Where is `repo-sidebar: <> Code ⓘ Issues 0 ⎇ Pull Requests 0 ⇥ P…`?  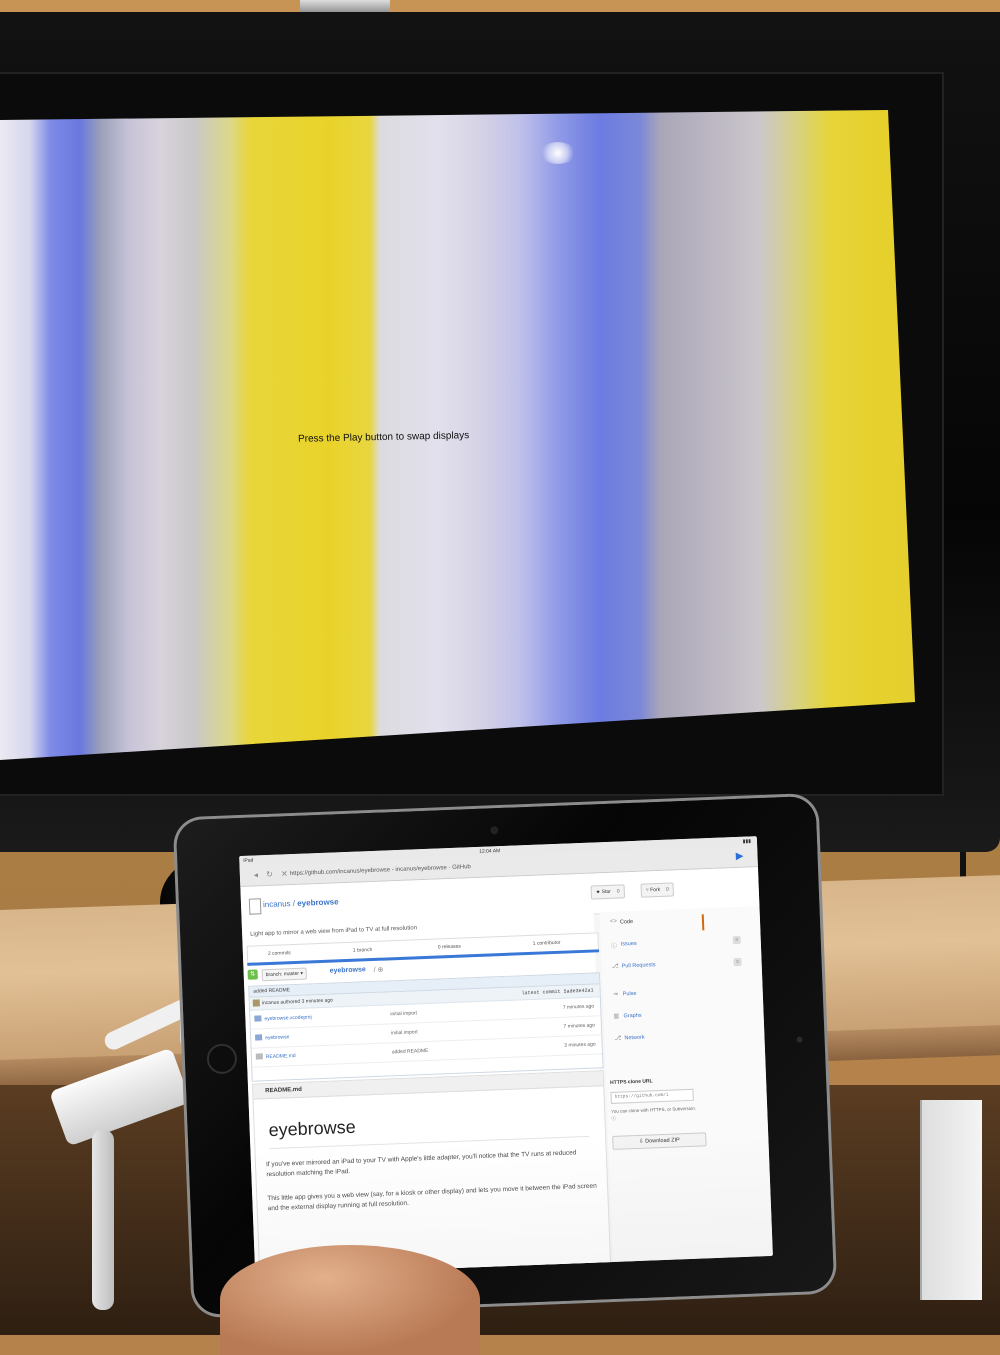 repo-sidebar: <> Code ⓘ Issues 0 ⎇ Pull Requests 0 ⇥ P… is located at coordinates (686, 1084).